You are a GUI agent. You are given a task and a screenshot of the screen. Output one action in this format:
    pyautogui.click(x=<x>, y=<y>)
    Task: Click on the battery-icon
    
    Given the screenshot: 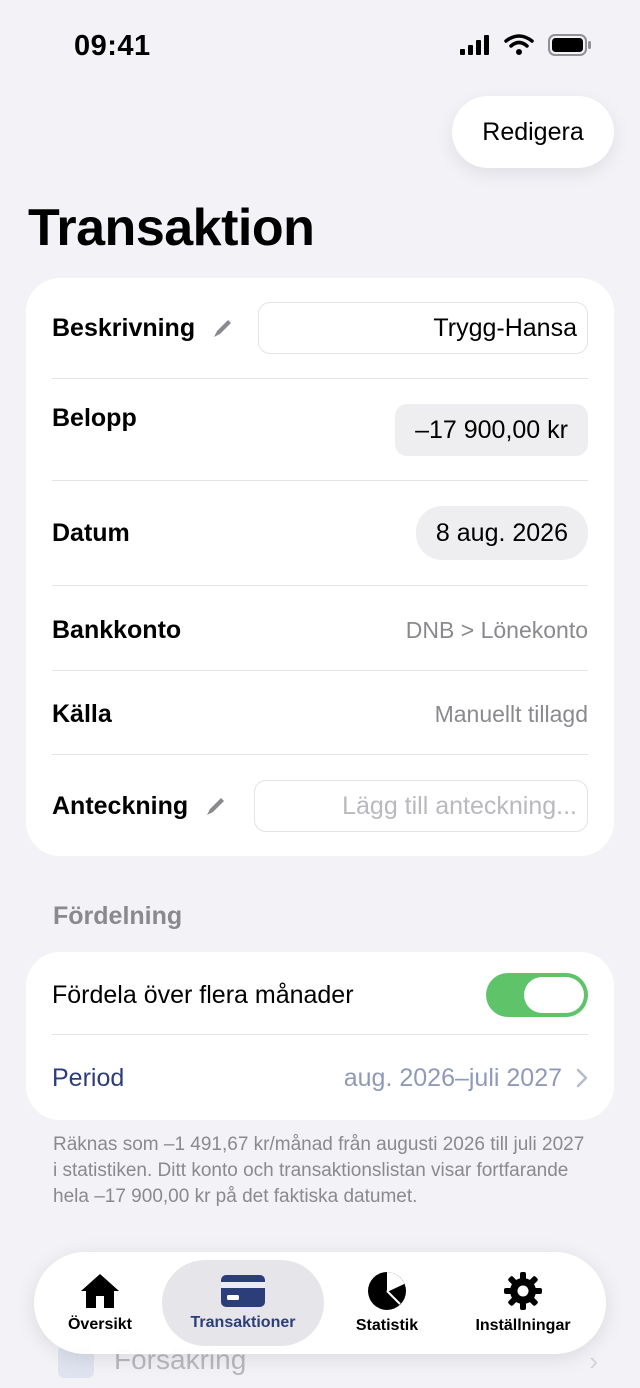 What is the action you would take?
    pyautogui.click(x=569, y=45)
    